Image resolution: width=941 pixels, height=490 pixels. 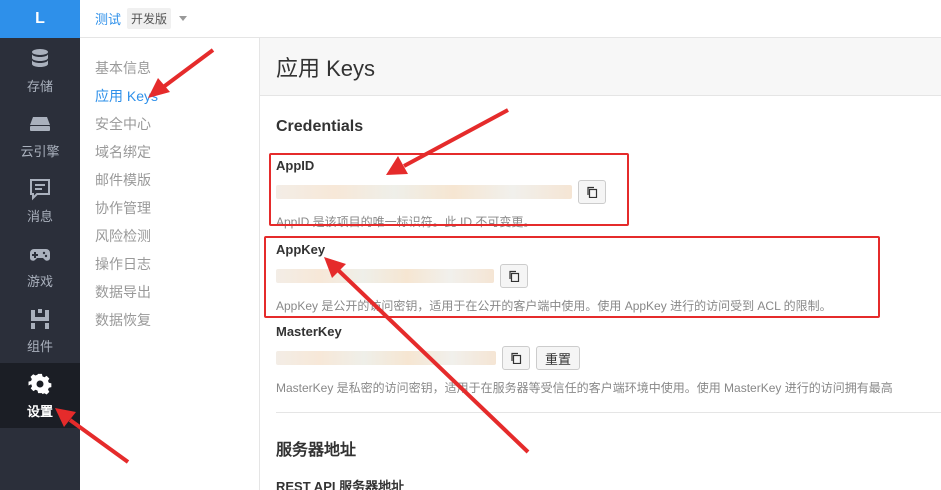 I want to click on message-icon, so click(x=40, y=189).